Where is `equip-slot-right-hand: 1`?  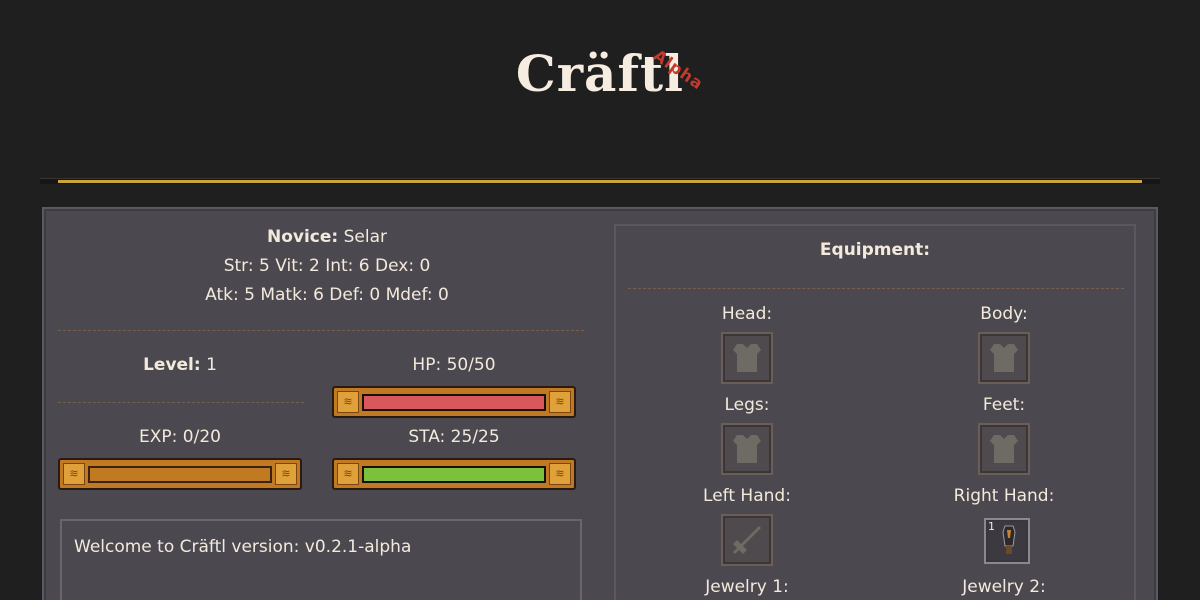
equip-slot-right-hand: 1 is located at coordinates (1007, 541).